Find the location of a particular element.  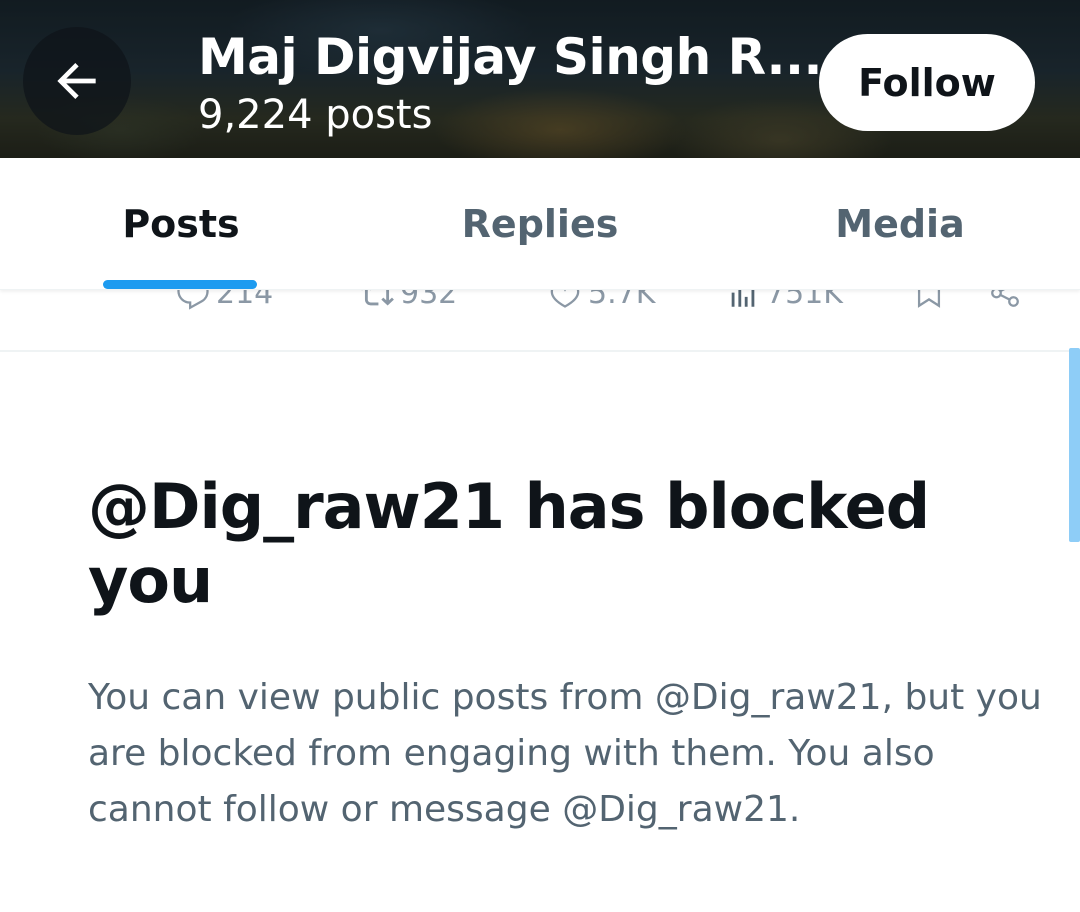

blocked-title: @Dig_raw21 has blocked you is located at coordinates (509, 543).